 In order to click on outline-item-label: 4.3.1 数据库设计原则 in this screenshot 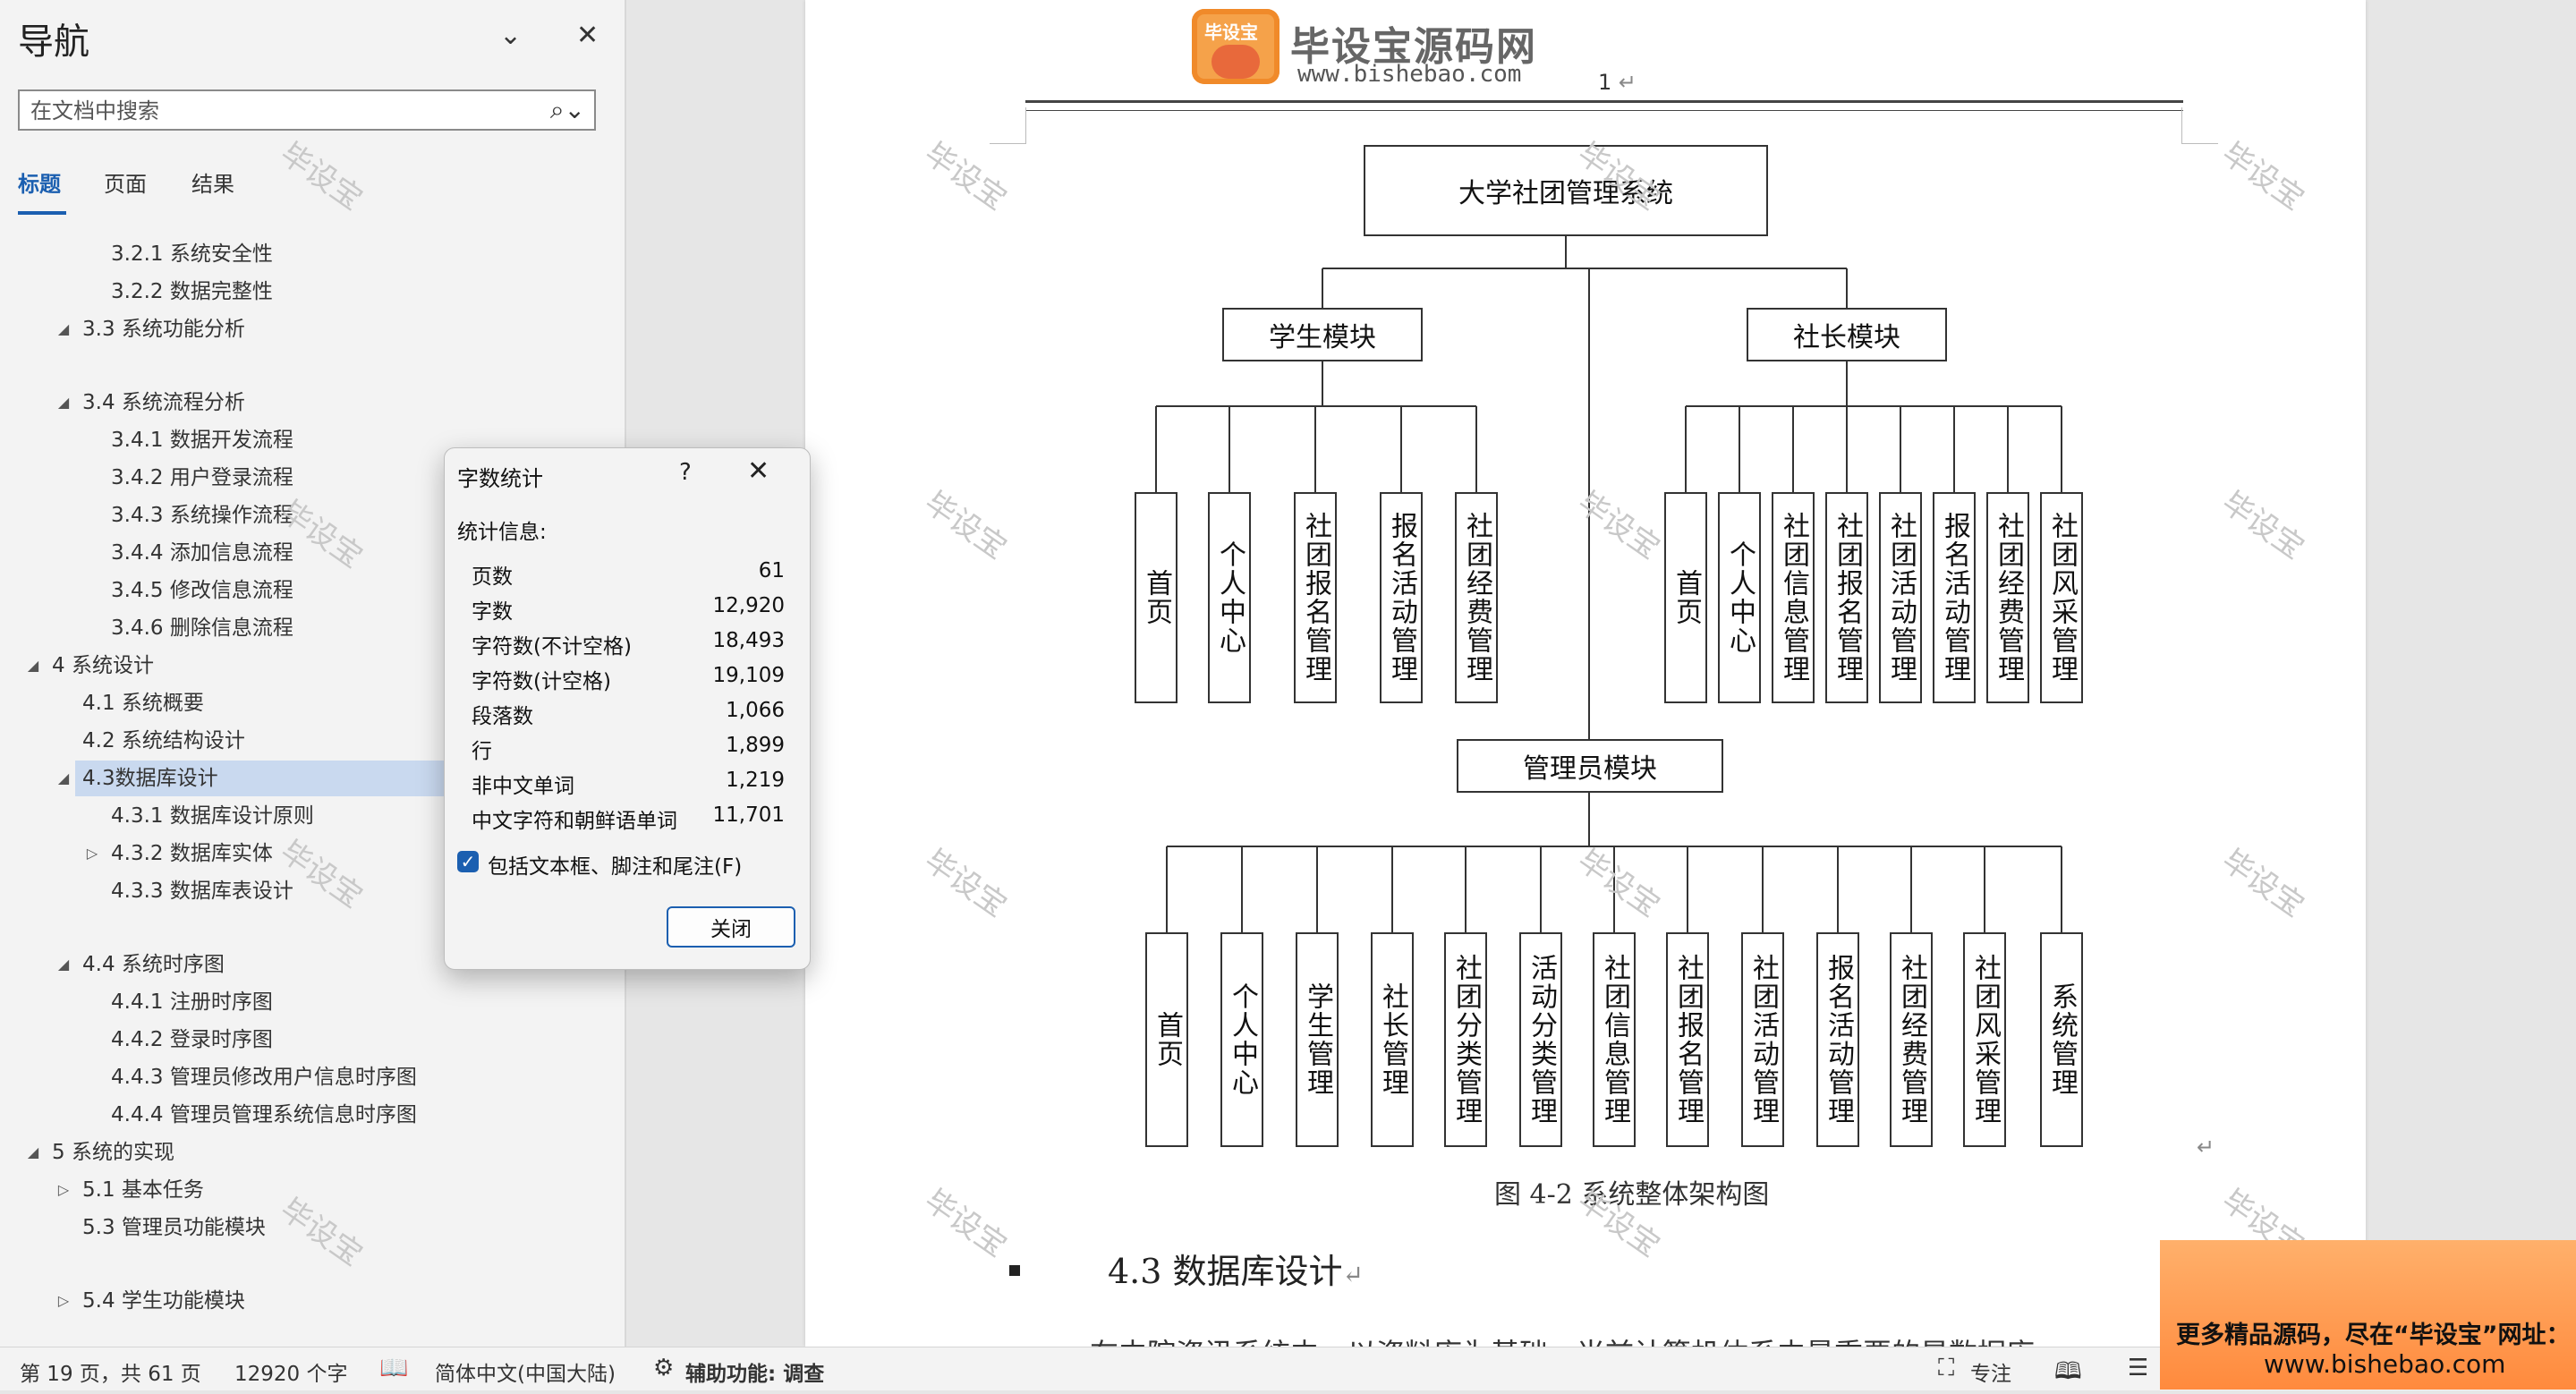, I will do `click(212, 816)`.